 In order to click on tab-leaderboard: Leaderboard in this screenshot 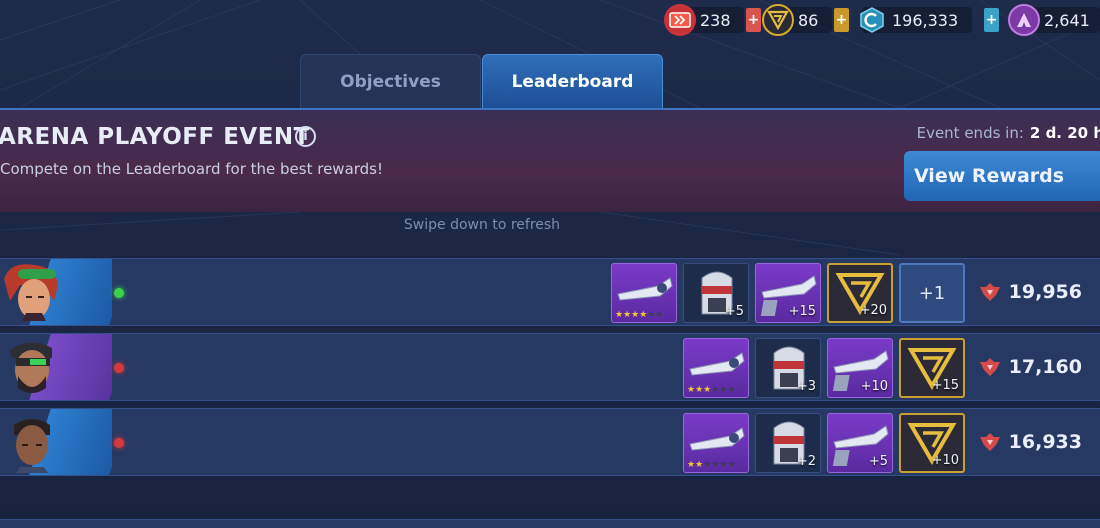, I will do `click(572, 81)`.